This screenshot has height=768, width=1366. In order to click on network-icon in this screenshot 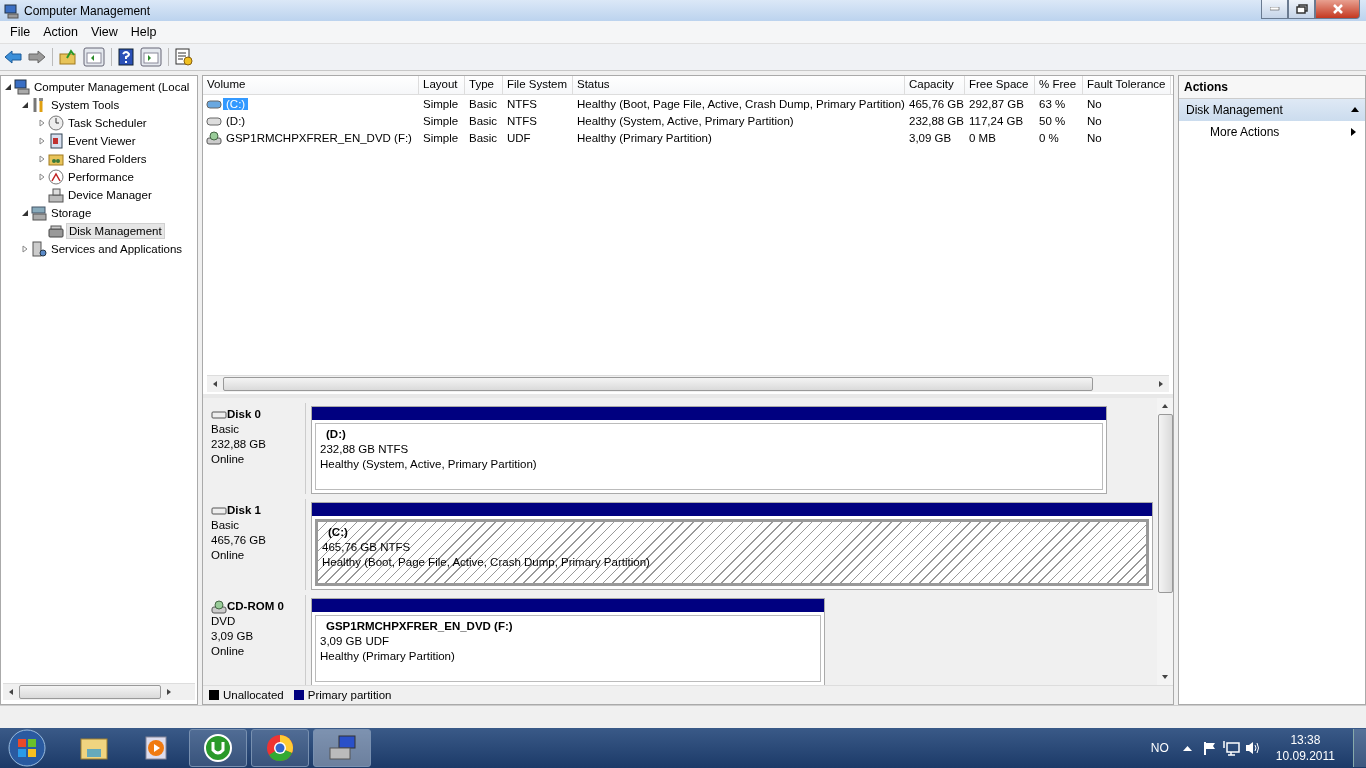, I will do `click(1230, 748)`.